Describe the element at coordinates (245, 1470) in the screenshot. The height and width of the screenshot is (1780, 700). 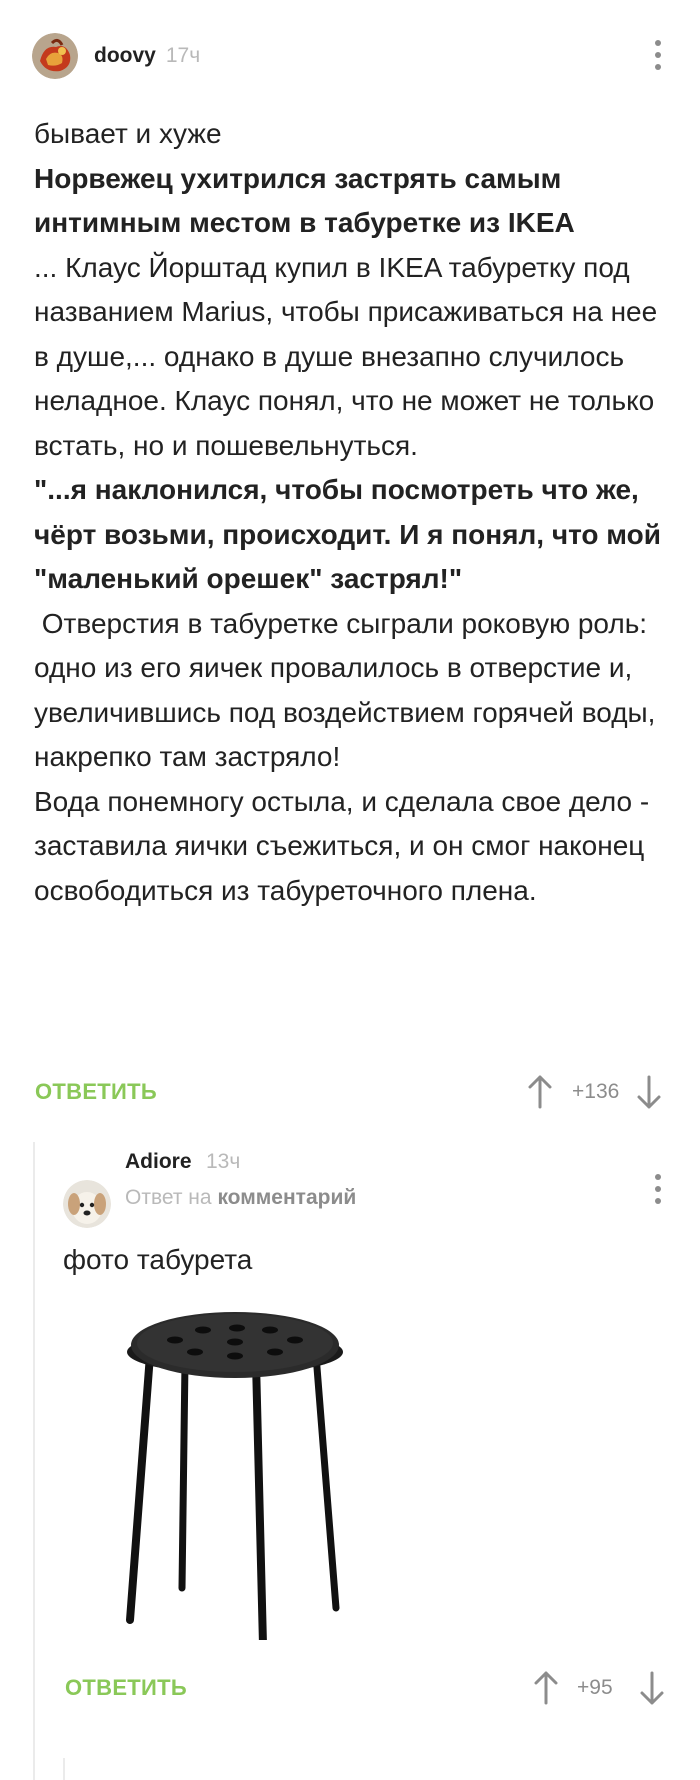
I see `stool-image` at that location.